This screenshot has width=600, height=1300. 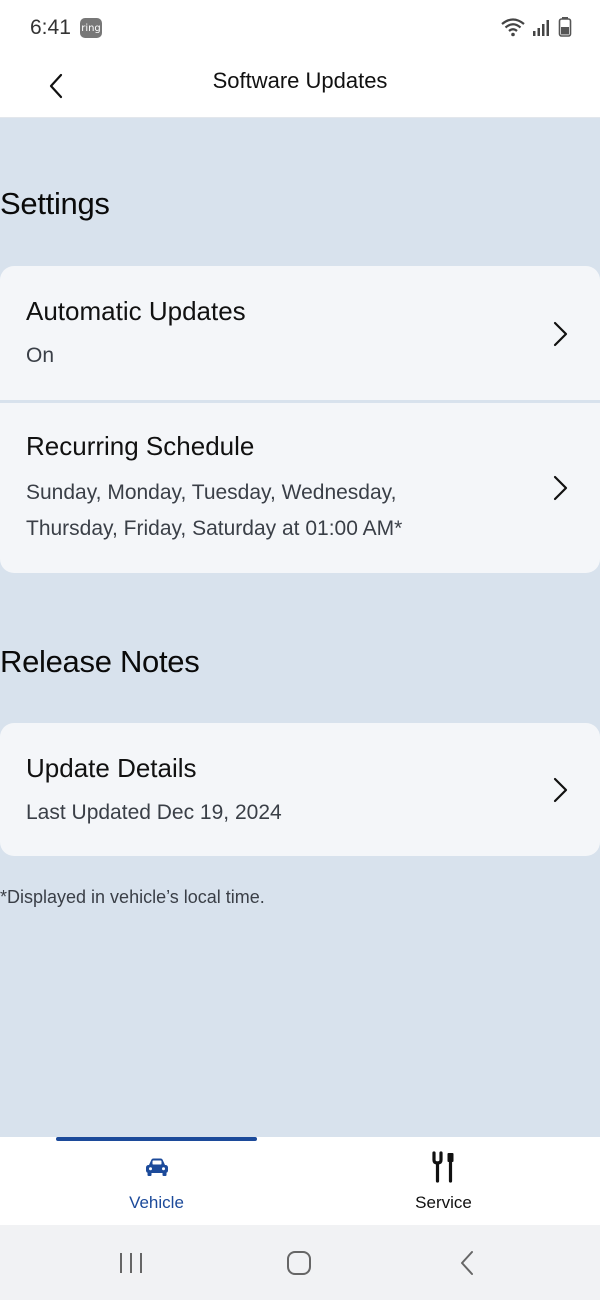 What do you see at coordinates (443, 1202) in the screenshot?
I see `tab-service-label: Service` at bounding box center [443, 1202].